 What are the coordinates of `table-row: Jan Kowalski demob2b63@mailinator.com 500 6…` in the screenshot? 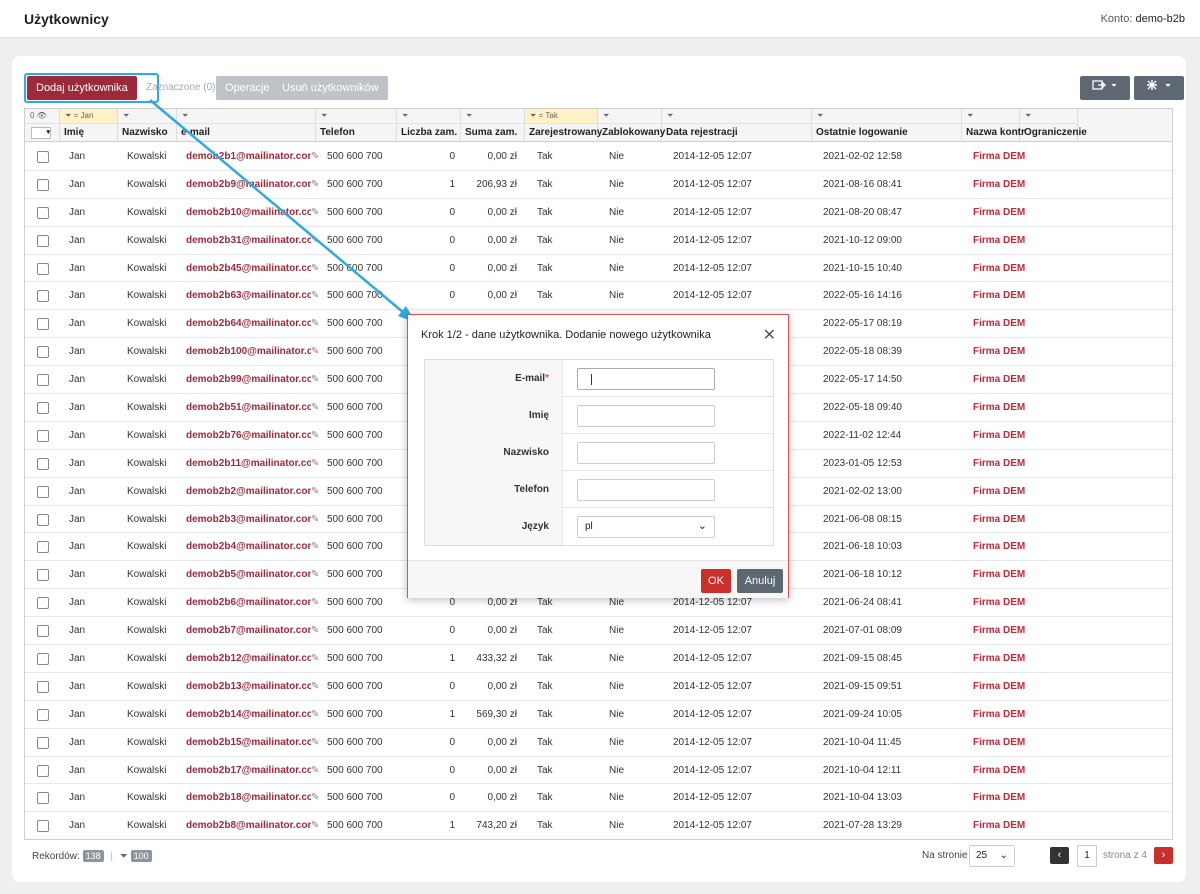 It's located at (598, 296).